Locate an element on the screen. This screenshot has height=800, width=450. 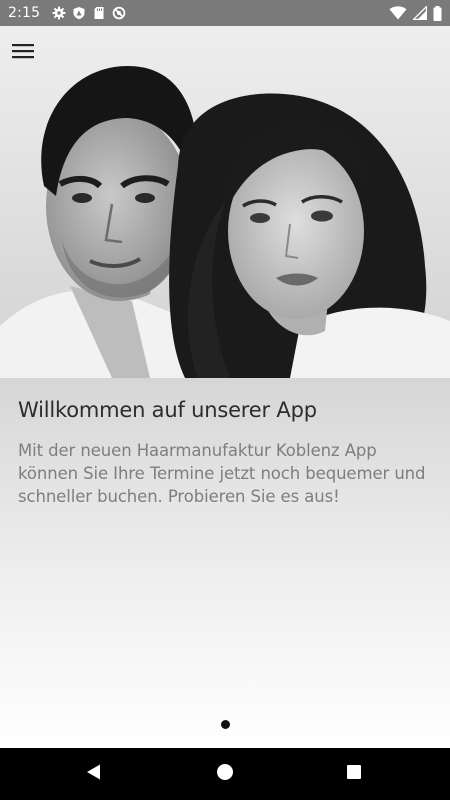
shield-icon is located at coordinates (79, 13).